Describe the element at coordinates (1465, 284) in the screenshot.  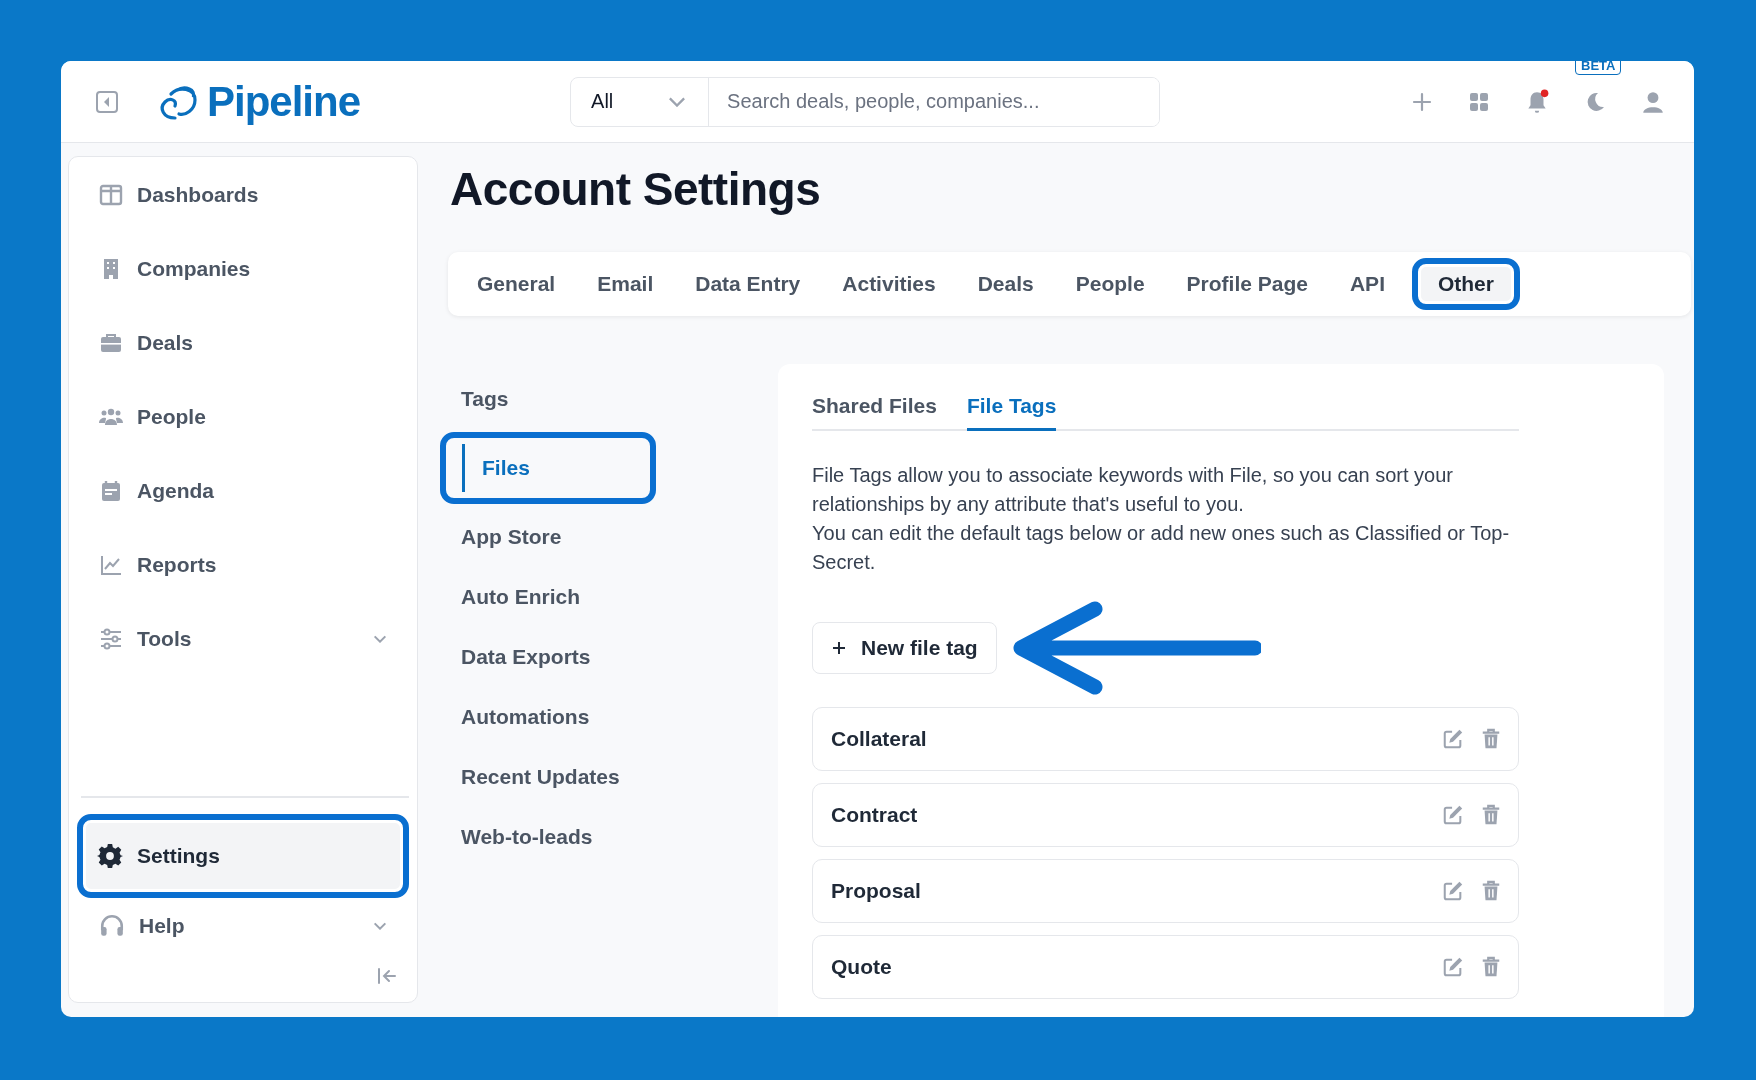
I see `settings-tab: Other` at that location.